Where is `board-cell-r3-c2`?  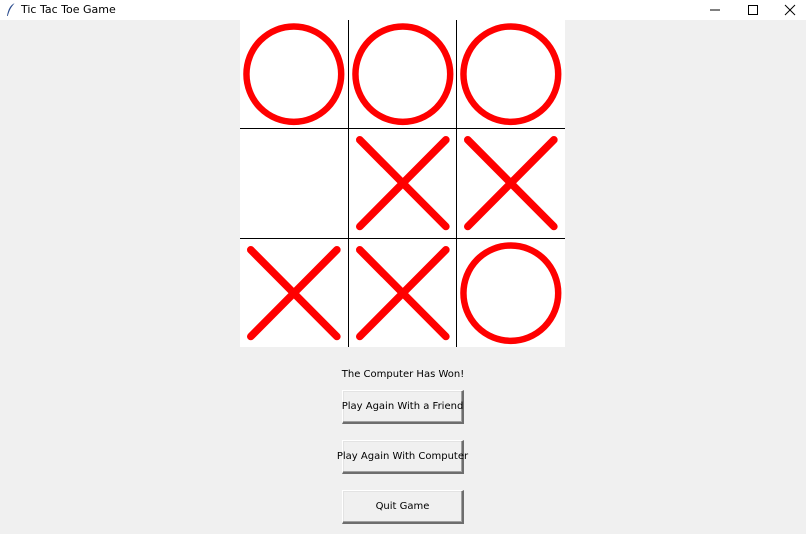
board-cell-r3-c2 is located at coordinates (402, 292).